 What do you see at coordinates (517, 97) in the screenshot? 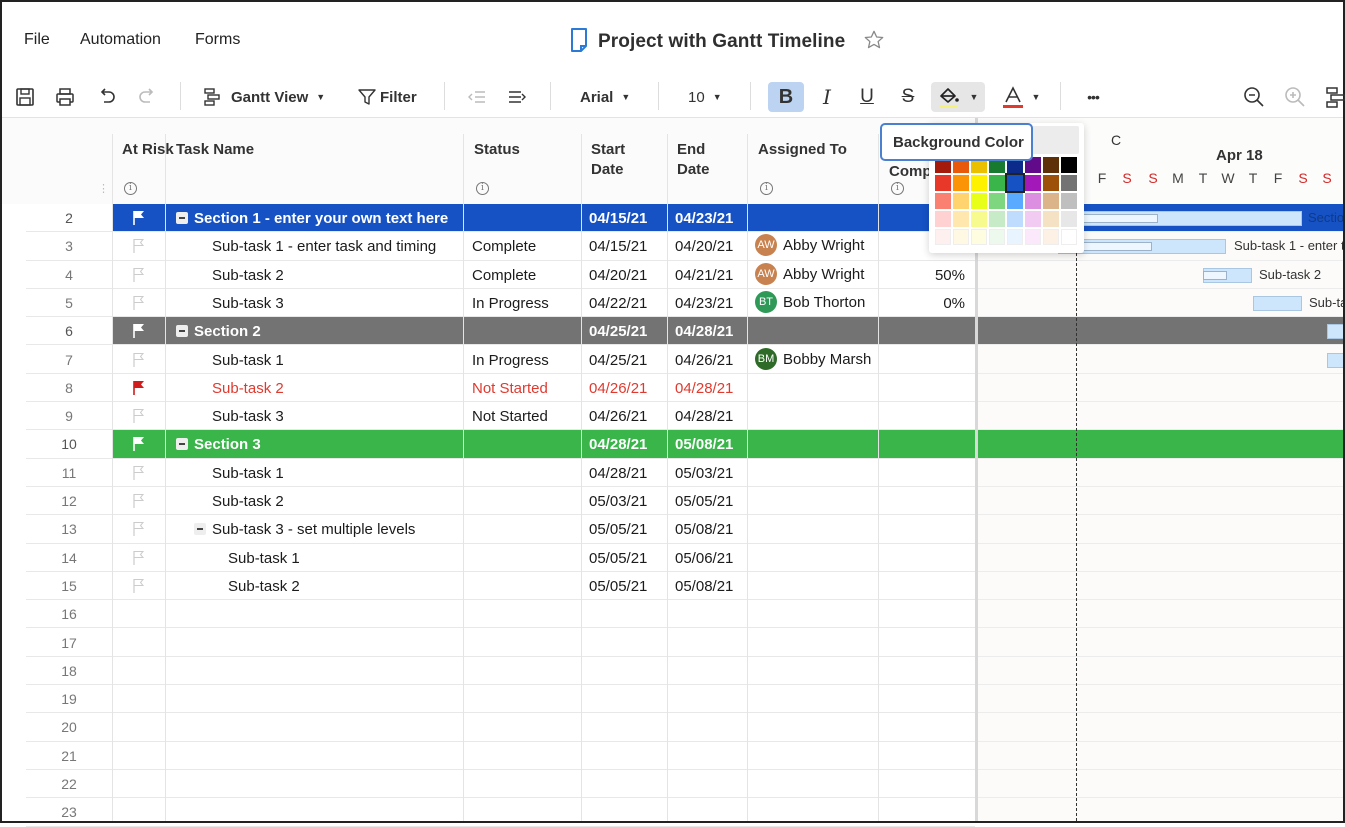
I see `indent-button` at bounding box center [517, 97].